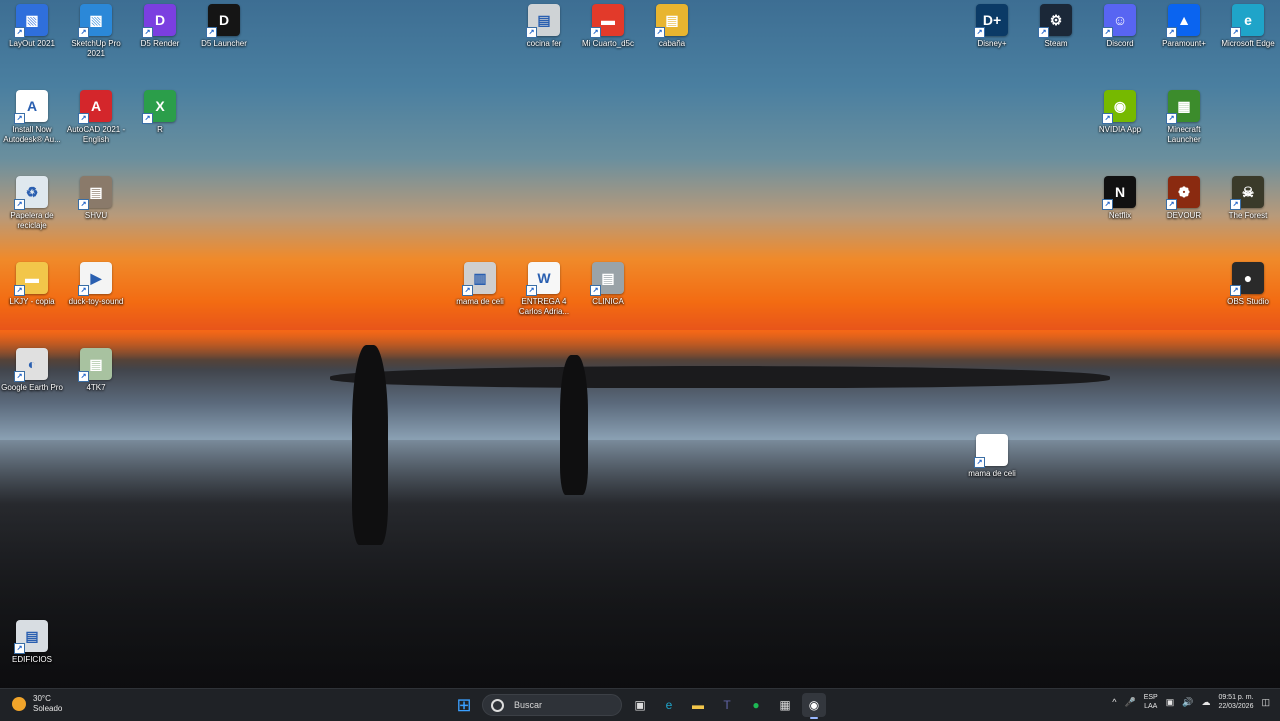 This screenshot has height=721, width=1280. I want to click on desktop-item-lkjy-copia: ▬ ↗ LKJY - copia, so click(32, 284).